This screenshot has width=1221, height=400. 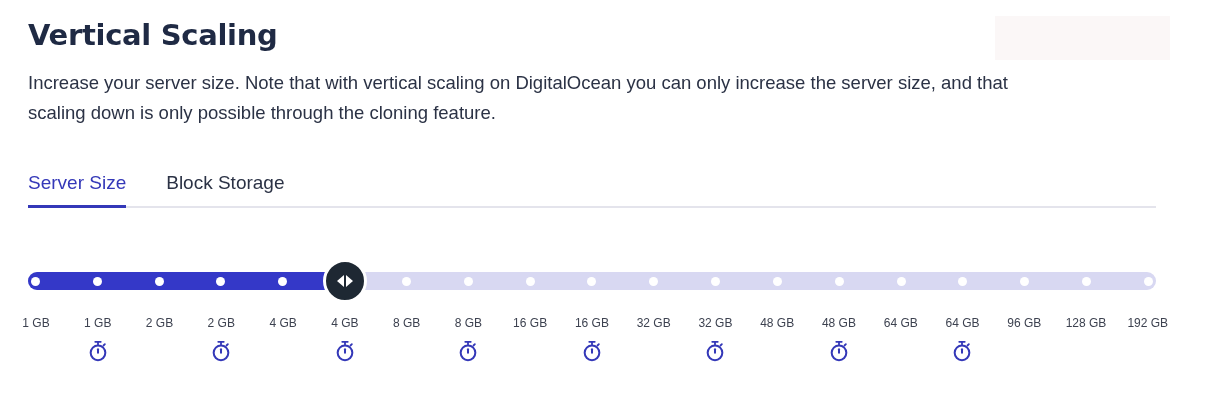 What do you see at coordinates (518, 98) in the screenshot?
I see `description: Increase your server size. Note that with vertical scaling on DigitalOcean you can only increase the server size, and that scaling down is only possible through the cloning feature.` at bounding box center [518, 98].